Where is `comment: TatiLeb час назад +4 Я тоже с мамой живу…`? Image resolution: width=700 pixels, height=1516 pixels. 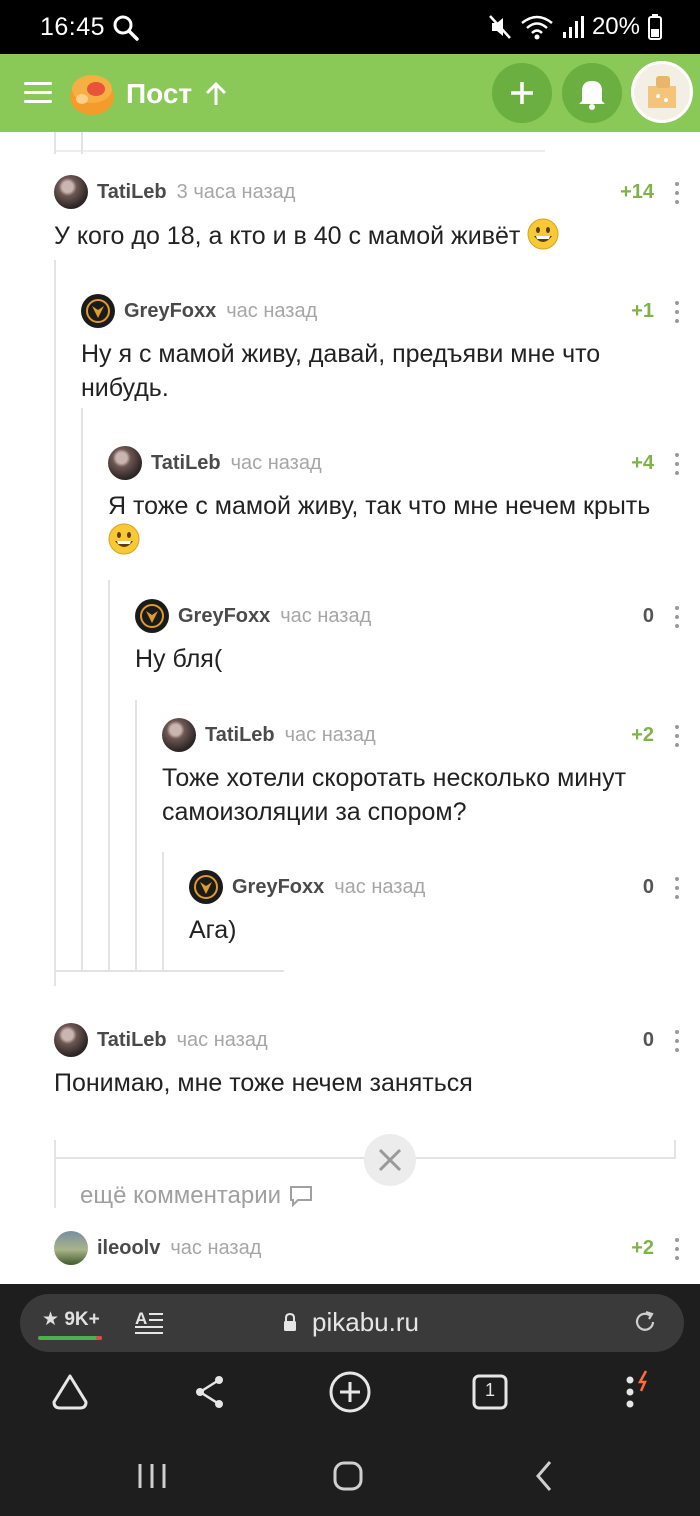
comment: TatiLeb час назад +4 Я тоже с мамой живу… is located at coordinates (394, 500).